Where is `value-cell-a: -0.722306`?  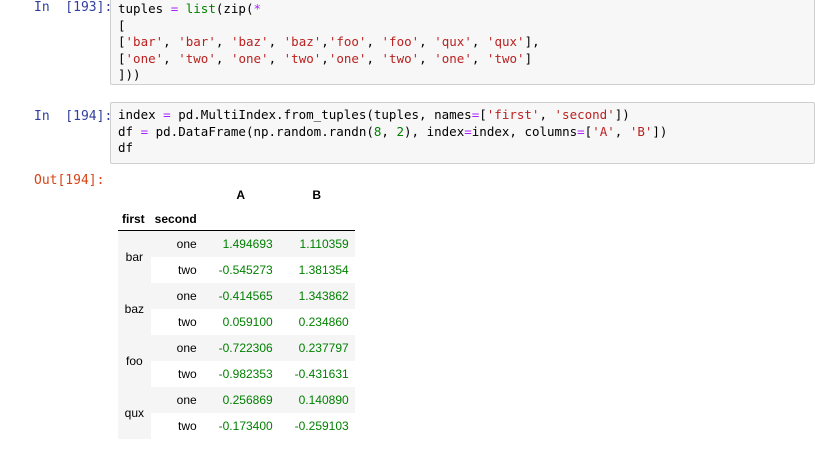
value-cell-a: -0.722306 is located at coordinates (240, 348).